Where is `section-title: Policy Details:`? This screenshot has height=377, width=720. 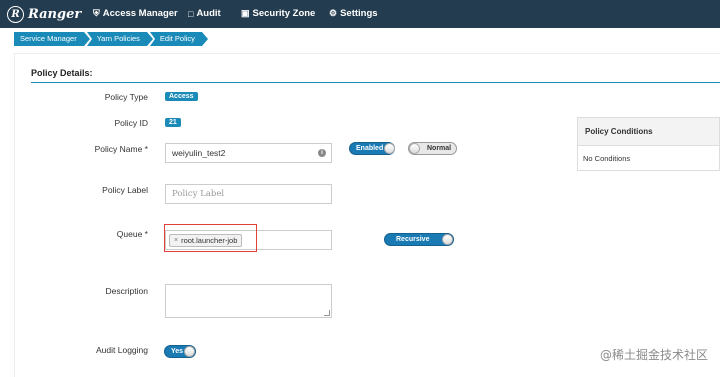
section-title: Policy Details: is located at coordinates (62, 73).